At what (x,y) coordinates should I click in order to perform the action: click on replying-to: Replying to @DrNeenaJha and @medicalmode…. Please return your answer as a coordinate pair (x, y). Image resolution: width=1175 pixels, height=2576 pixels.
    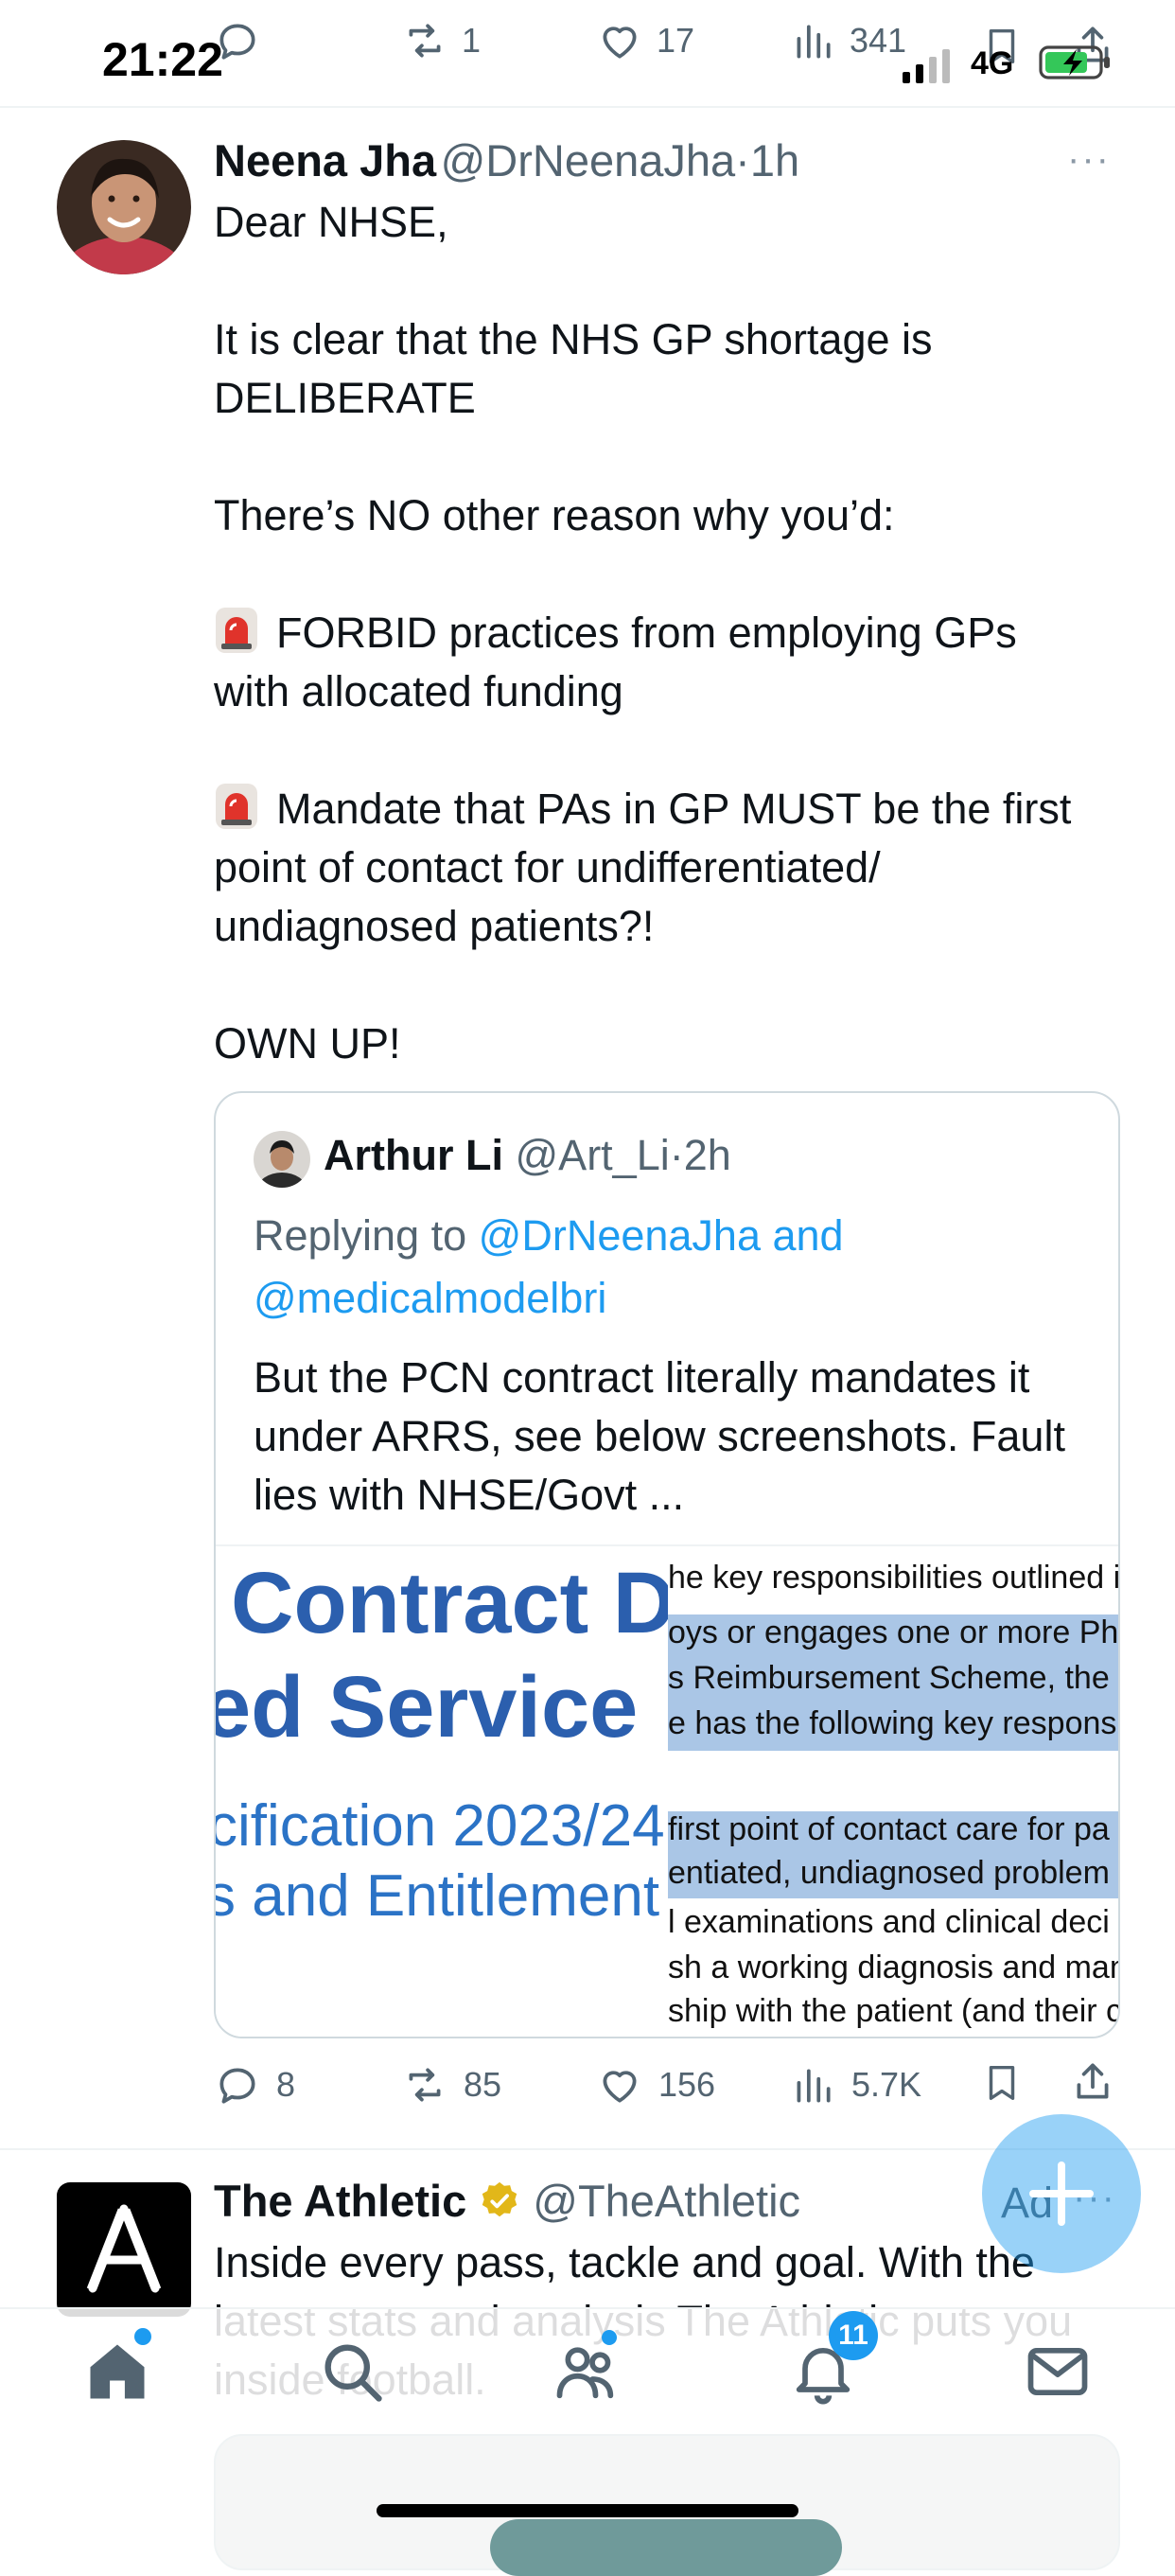
    Looking at the image, I should click on (670, 1267).